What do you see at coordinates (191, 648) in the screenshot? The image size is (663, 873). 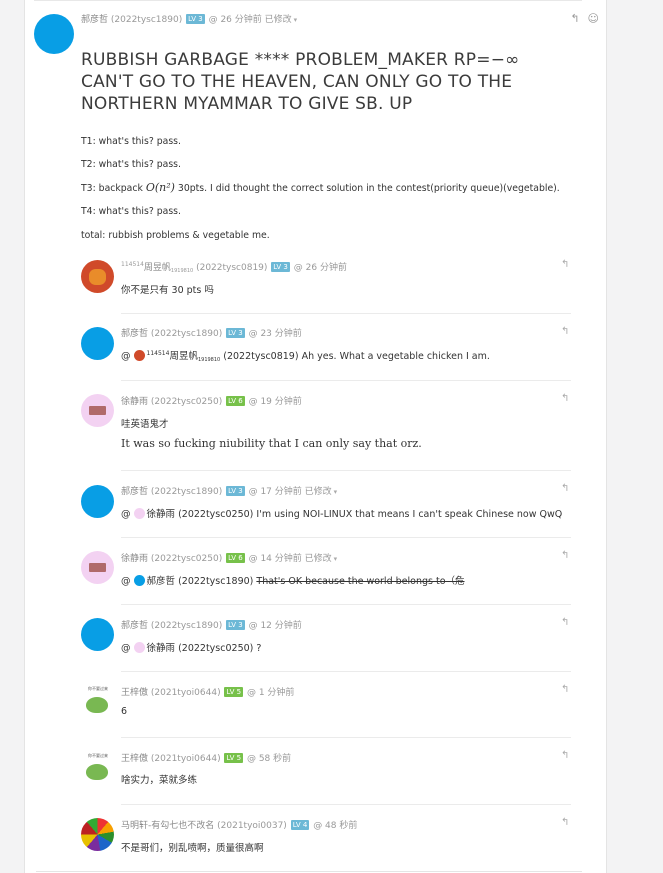 I see `reply-text: @ 徐静雨 (2022tysc0250) ?` at bounding box center [191, 648].